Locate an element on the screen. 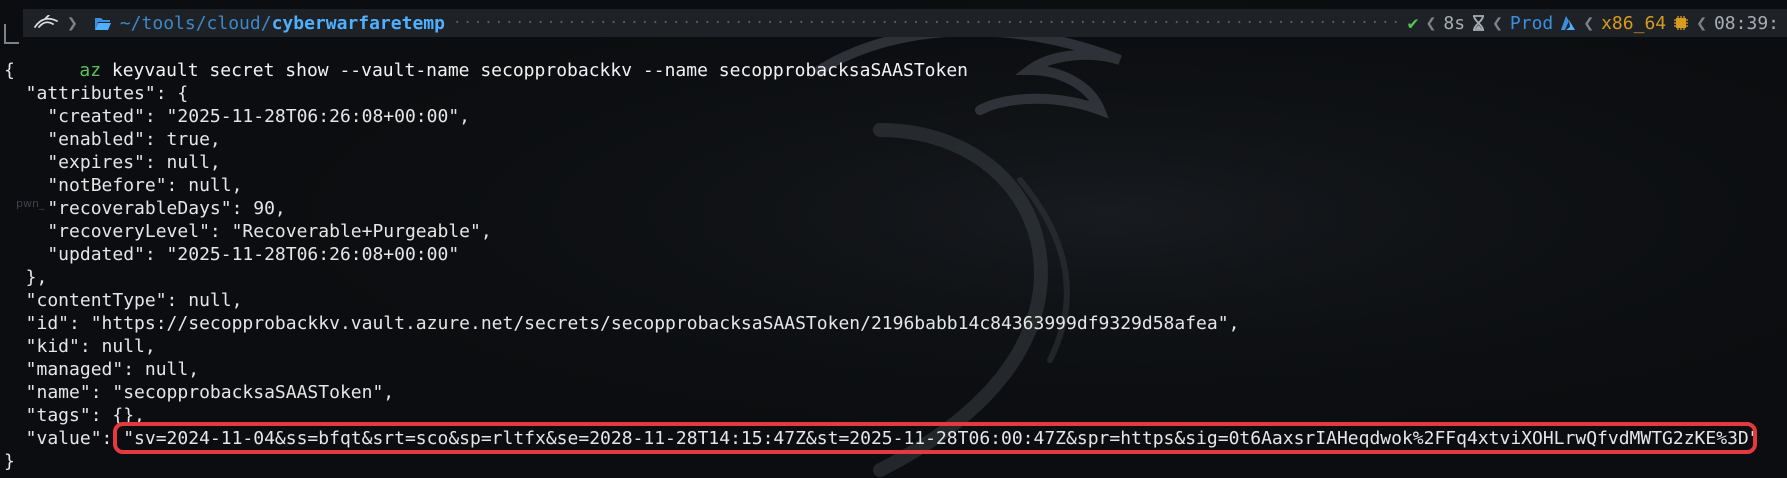  prompt-right-segments: ✔ ❮ 8s ❮ Prod ❮ x86_64 ❮ 08:39: is located at coordinates (1593, 23).